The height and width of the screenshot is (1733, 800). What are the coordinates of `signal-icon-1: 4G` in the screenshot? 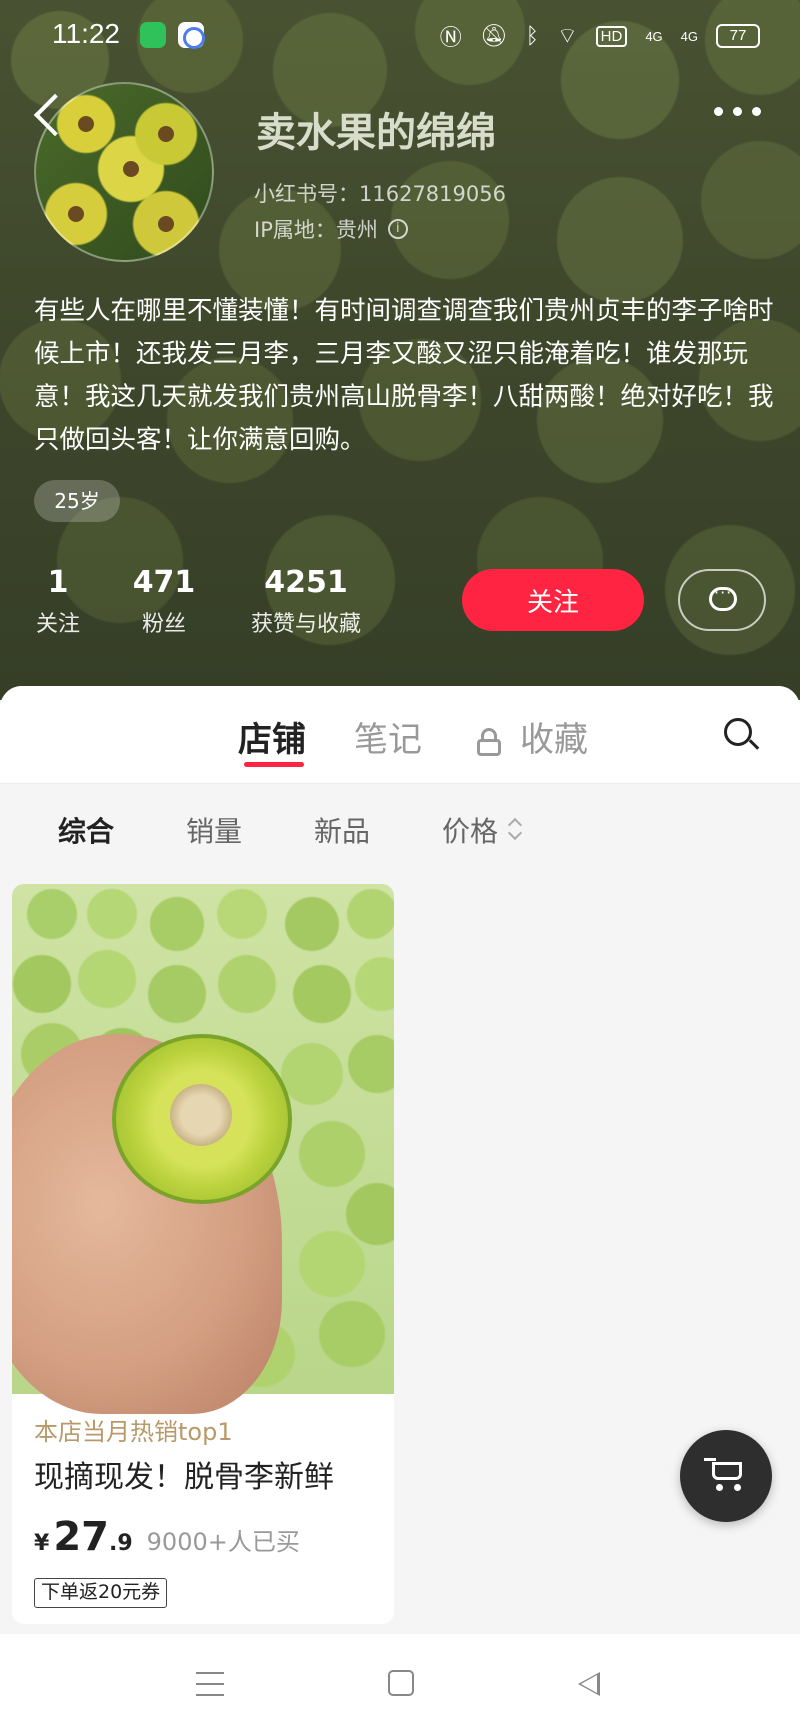 It's located at (654, 36).